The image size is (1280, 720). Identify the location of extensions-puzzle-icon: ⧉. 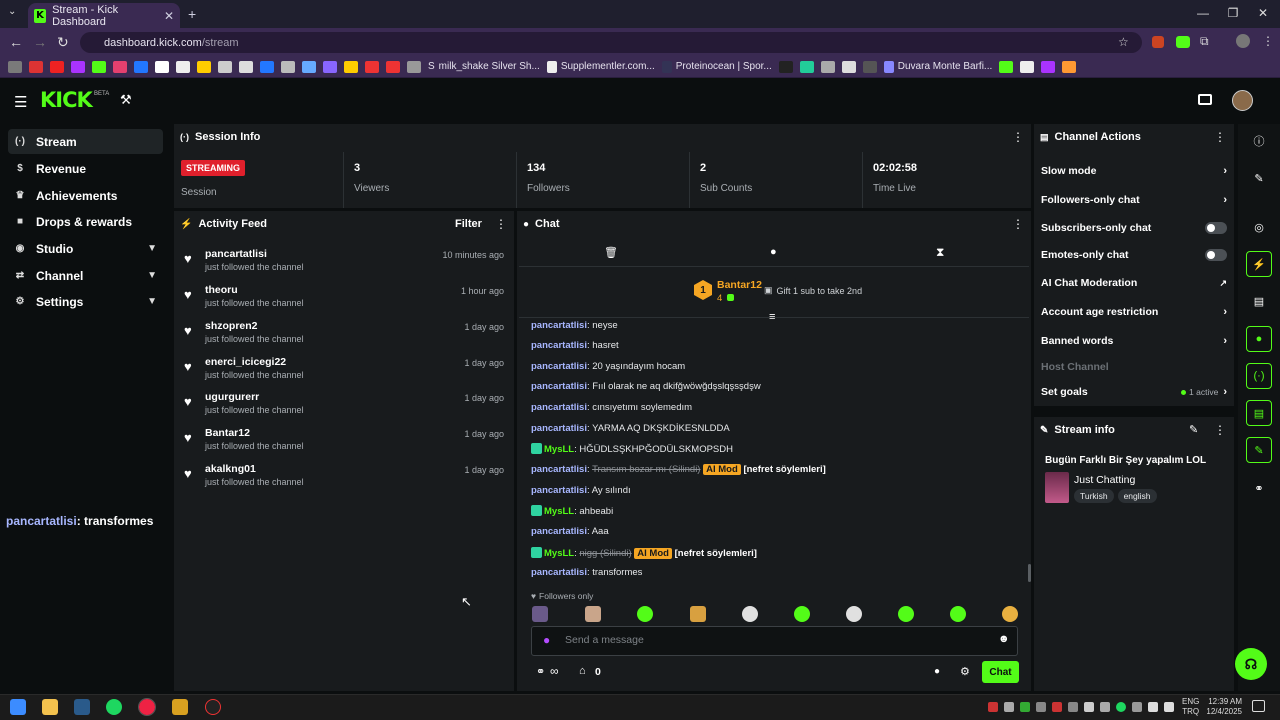
(1204, 41).